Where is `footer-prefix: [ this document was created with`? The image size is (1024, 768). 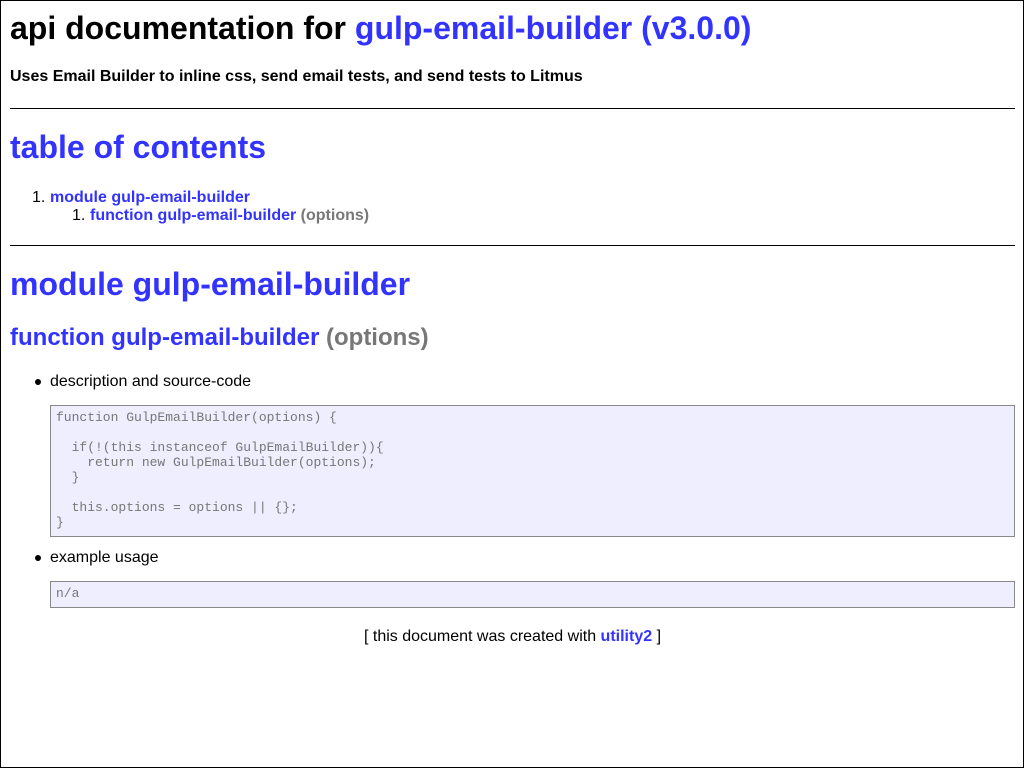
footer-prefix: [ this document was created with is located at coordinates (480, 636).